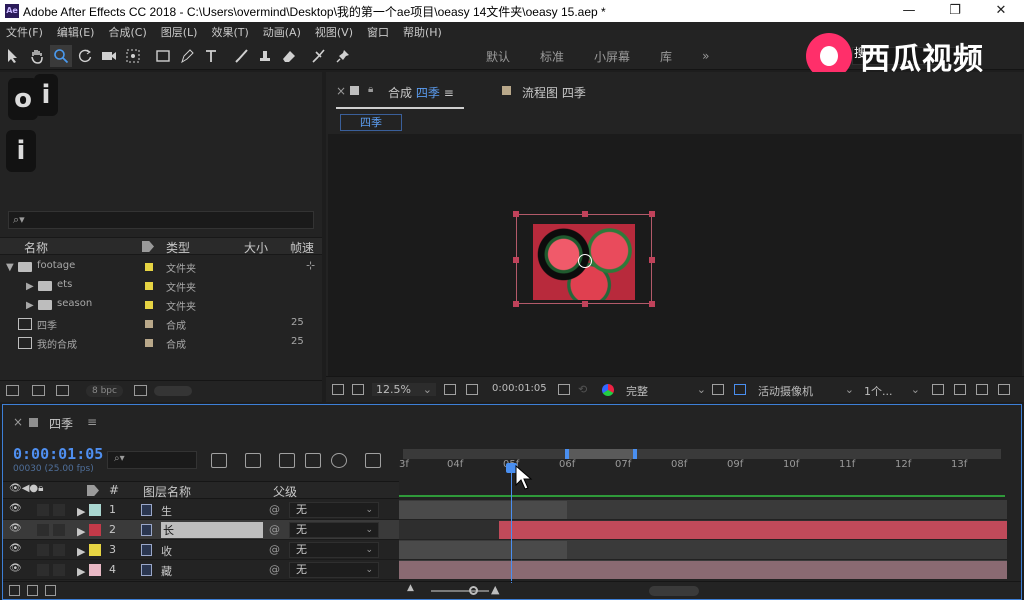 This screenshot has height=600, width=1024. Describe the element at coordinates (43, 550) in the screenshot. I see `solo-switch` at that location.